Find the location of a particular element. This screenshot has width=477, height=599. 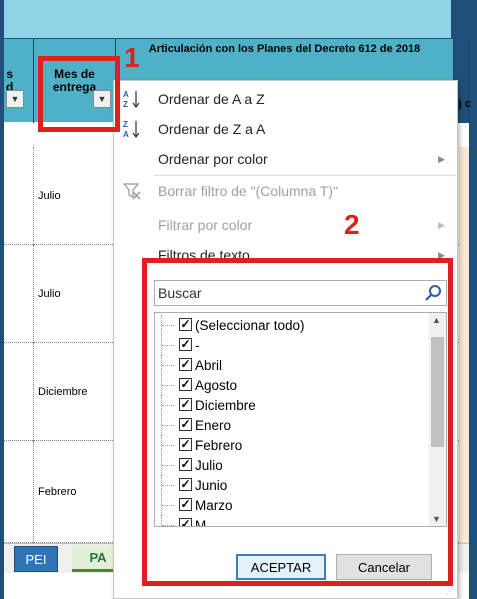

column-header-fragment: ) c is located at coordinates (464, 104).